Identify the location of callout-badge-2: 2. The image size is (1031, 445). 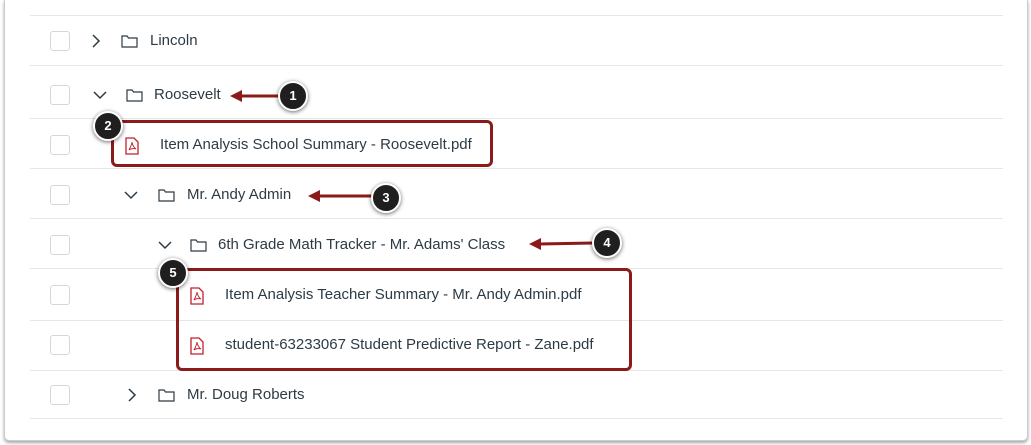
(108, 126).